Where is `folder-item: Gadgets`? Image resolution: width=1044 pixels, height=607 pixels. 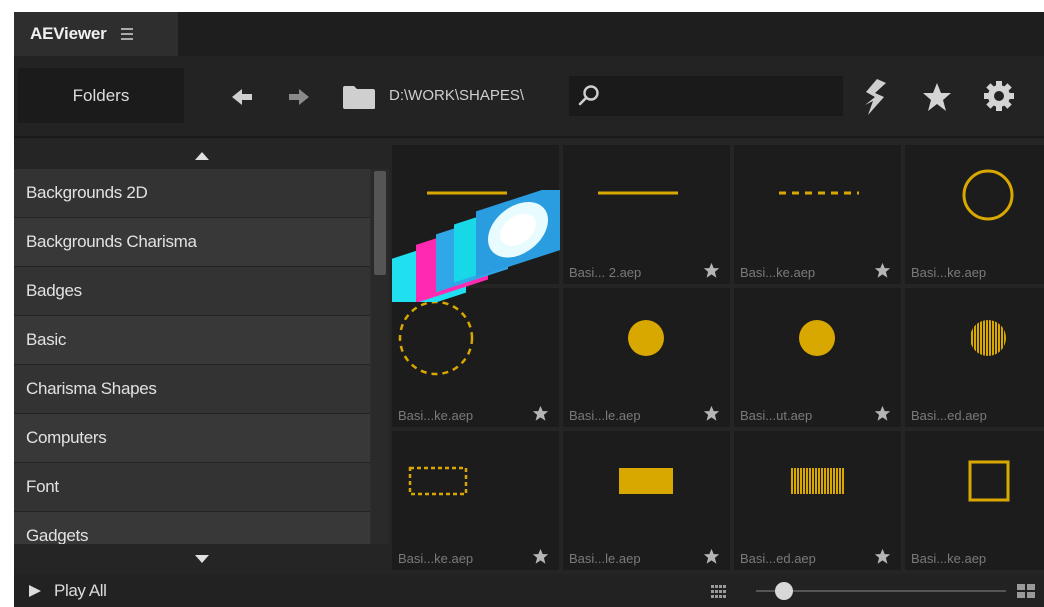 folder-item: Gadgets is located at coordinates (192, 528).